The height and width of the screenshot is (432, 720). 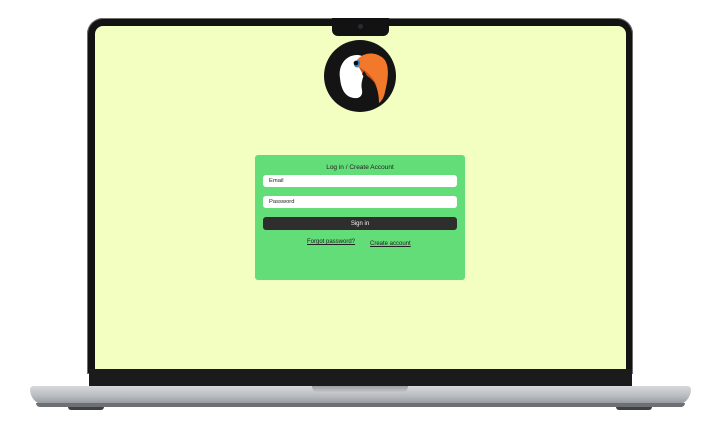 I want to click on forgot-password-link: Forgot password?, so click(x=331, y=242).